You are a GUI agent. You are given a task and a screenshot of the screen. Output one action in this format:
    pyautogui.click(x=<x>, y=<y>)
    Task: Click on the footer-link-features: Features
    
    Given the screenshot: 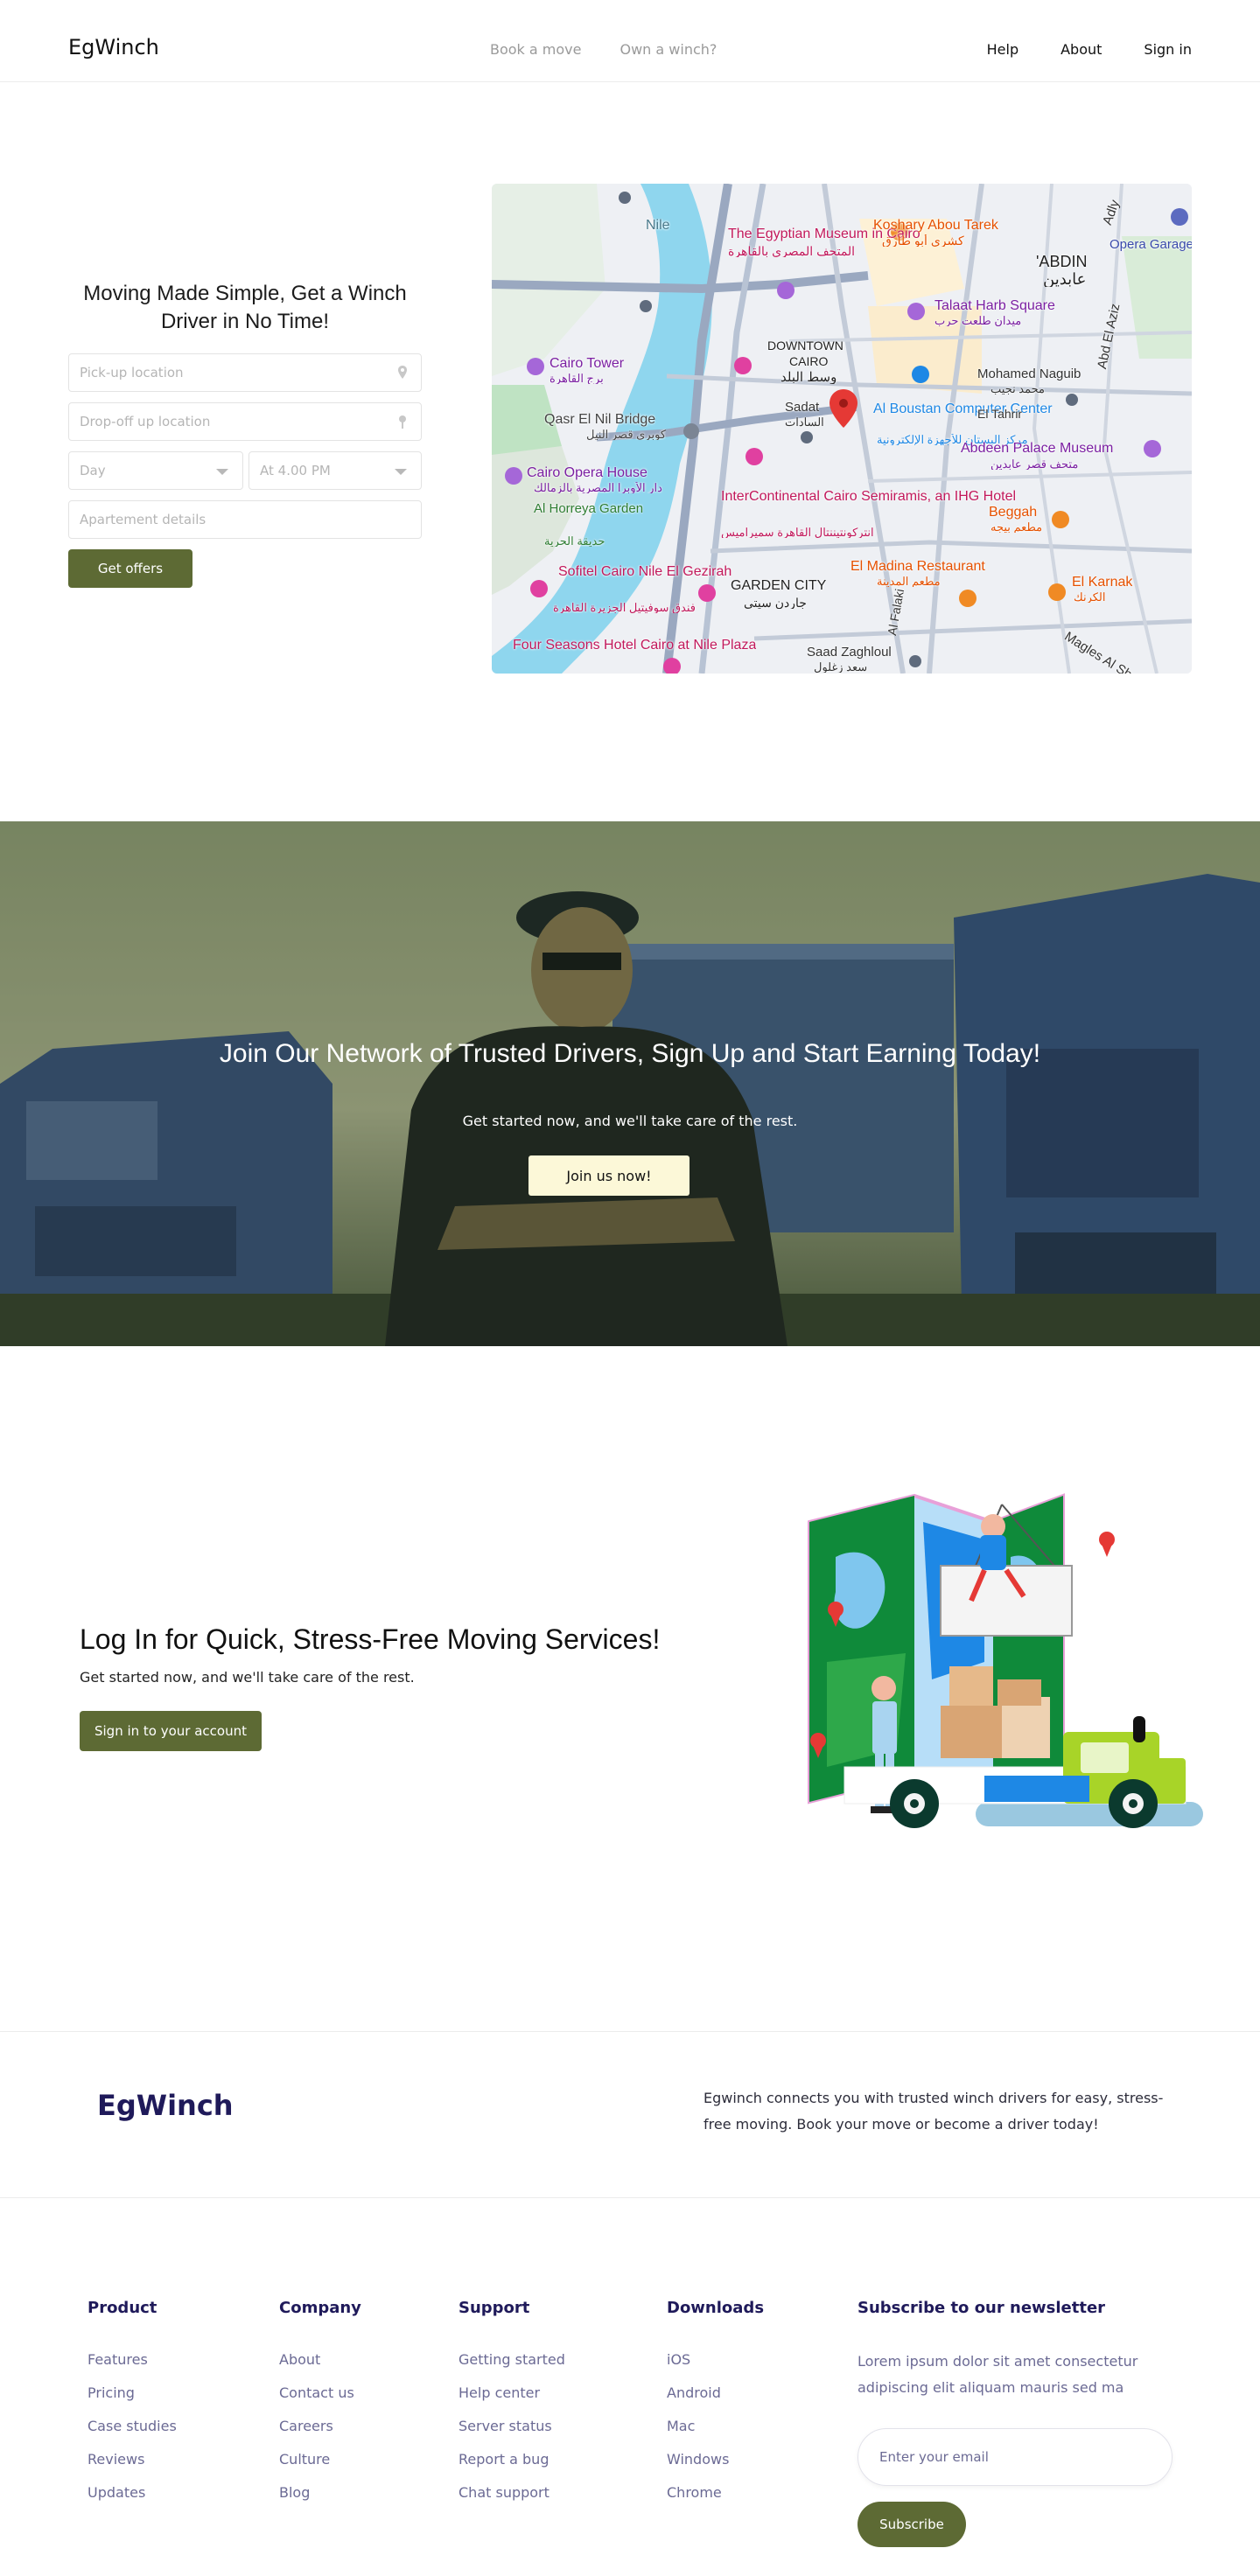 What is the action you would take?
    pyautogui.click(x=132, y=2360)
    